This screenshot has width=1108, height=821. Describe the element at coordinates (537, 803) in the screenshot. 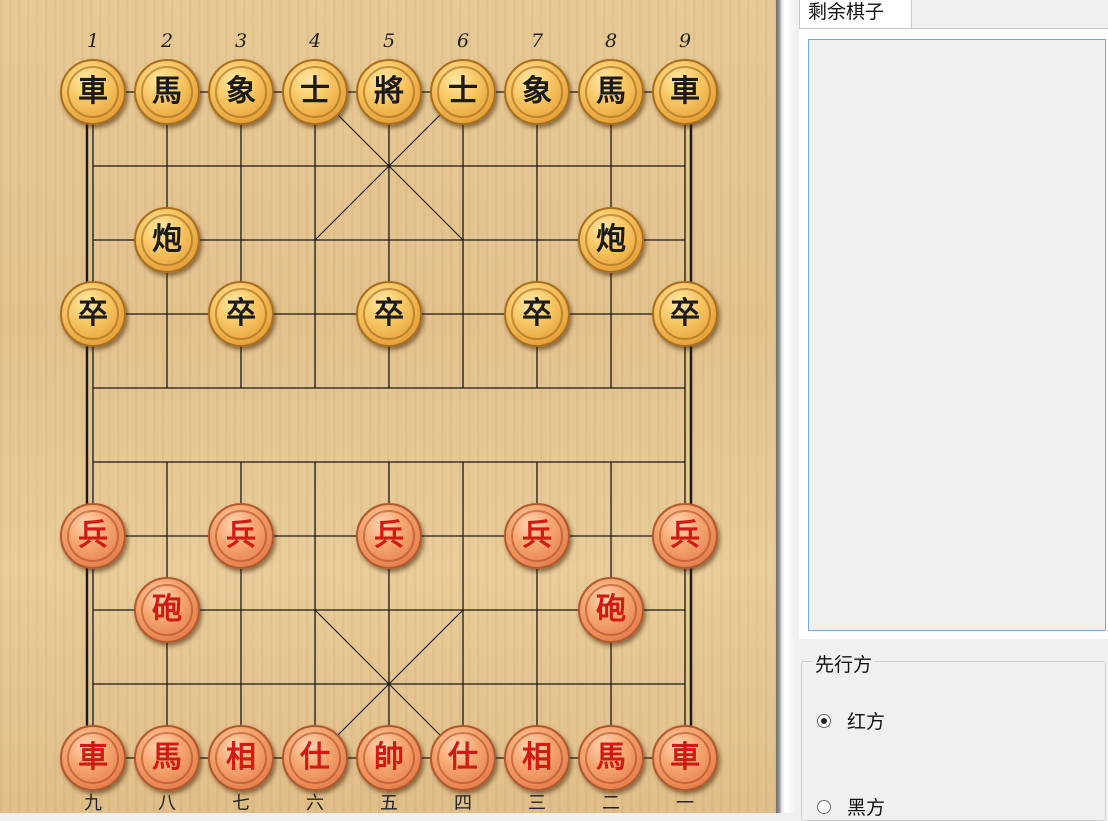

I see `file-number-bottom: 三` at that location.